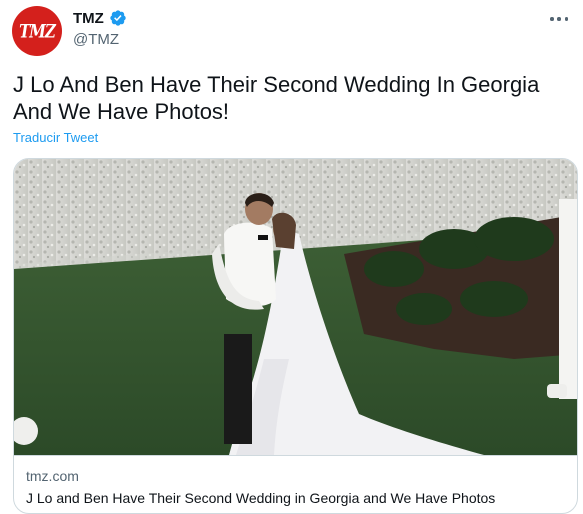 The width and height of the screenshot is (583, 514). What do you see at coordinates (100, 39) in the screenshot?
I see `author-handle: @TMZ` at bounding box center [100, 39].